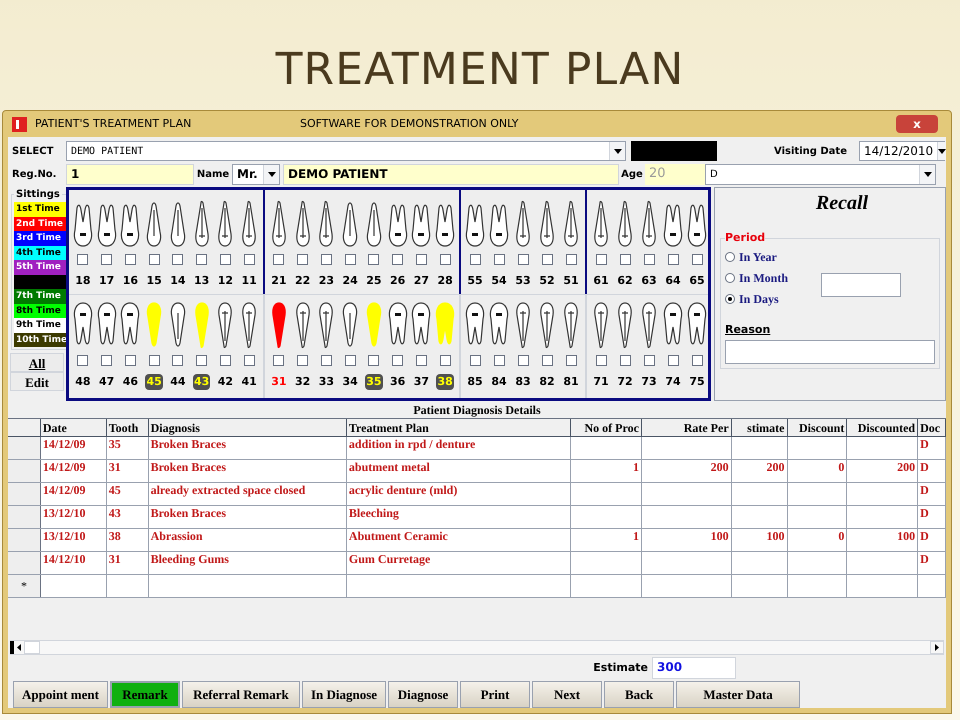 This screenshot has width=960, height=720. Describe the element at coordinates (41, 281) in the screenshot. I see `sitting-swatch` at that location.